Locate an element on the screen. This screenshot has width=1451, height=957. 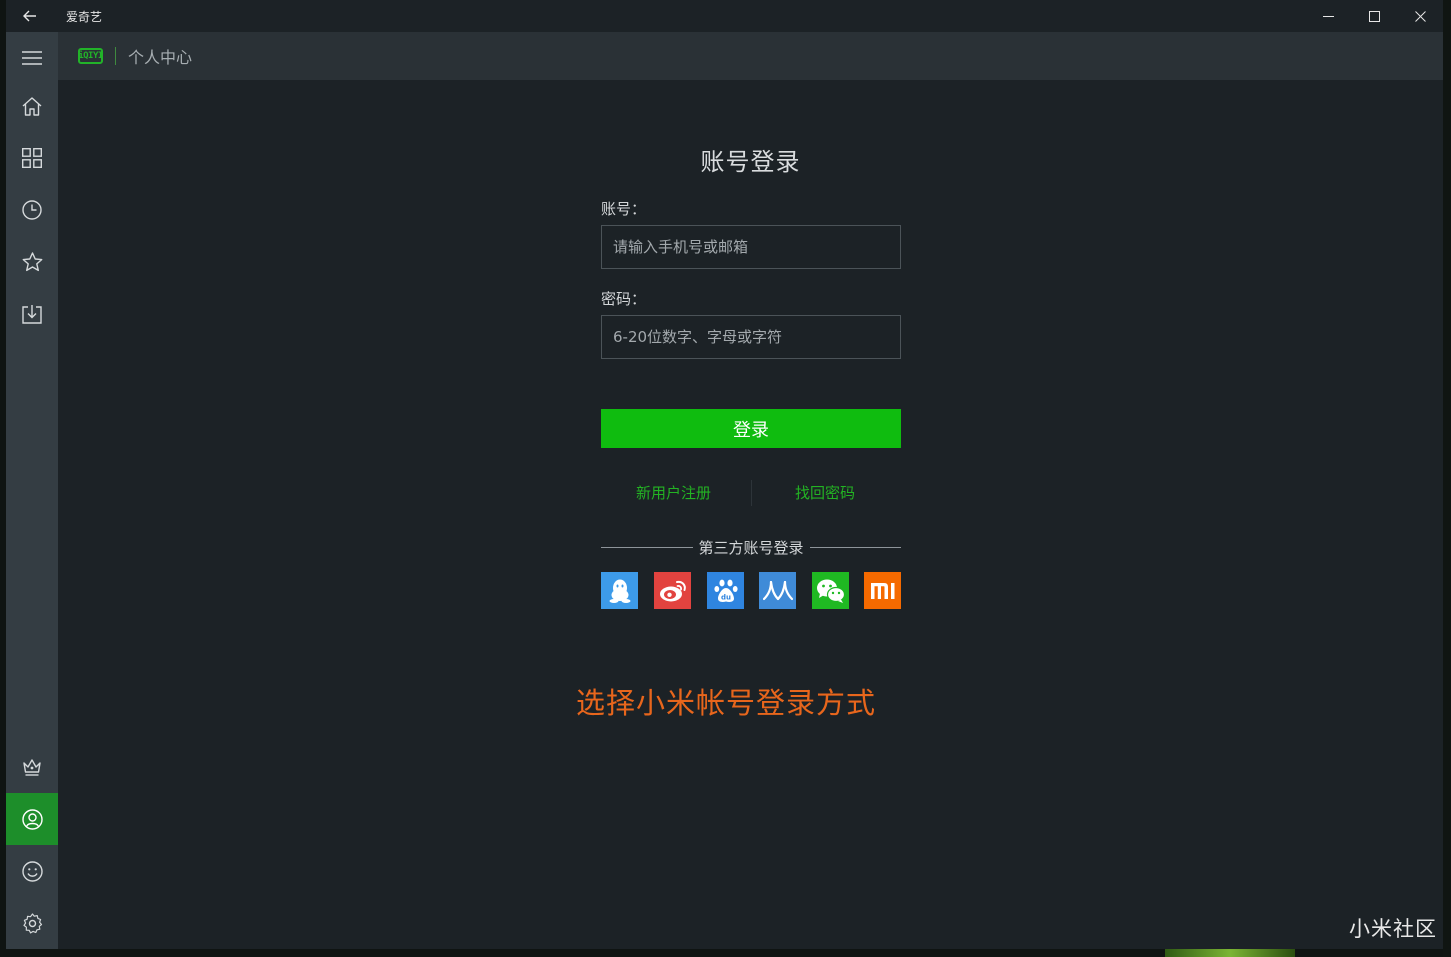
heading-line-right is located at coordinates (855, 547).